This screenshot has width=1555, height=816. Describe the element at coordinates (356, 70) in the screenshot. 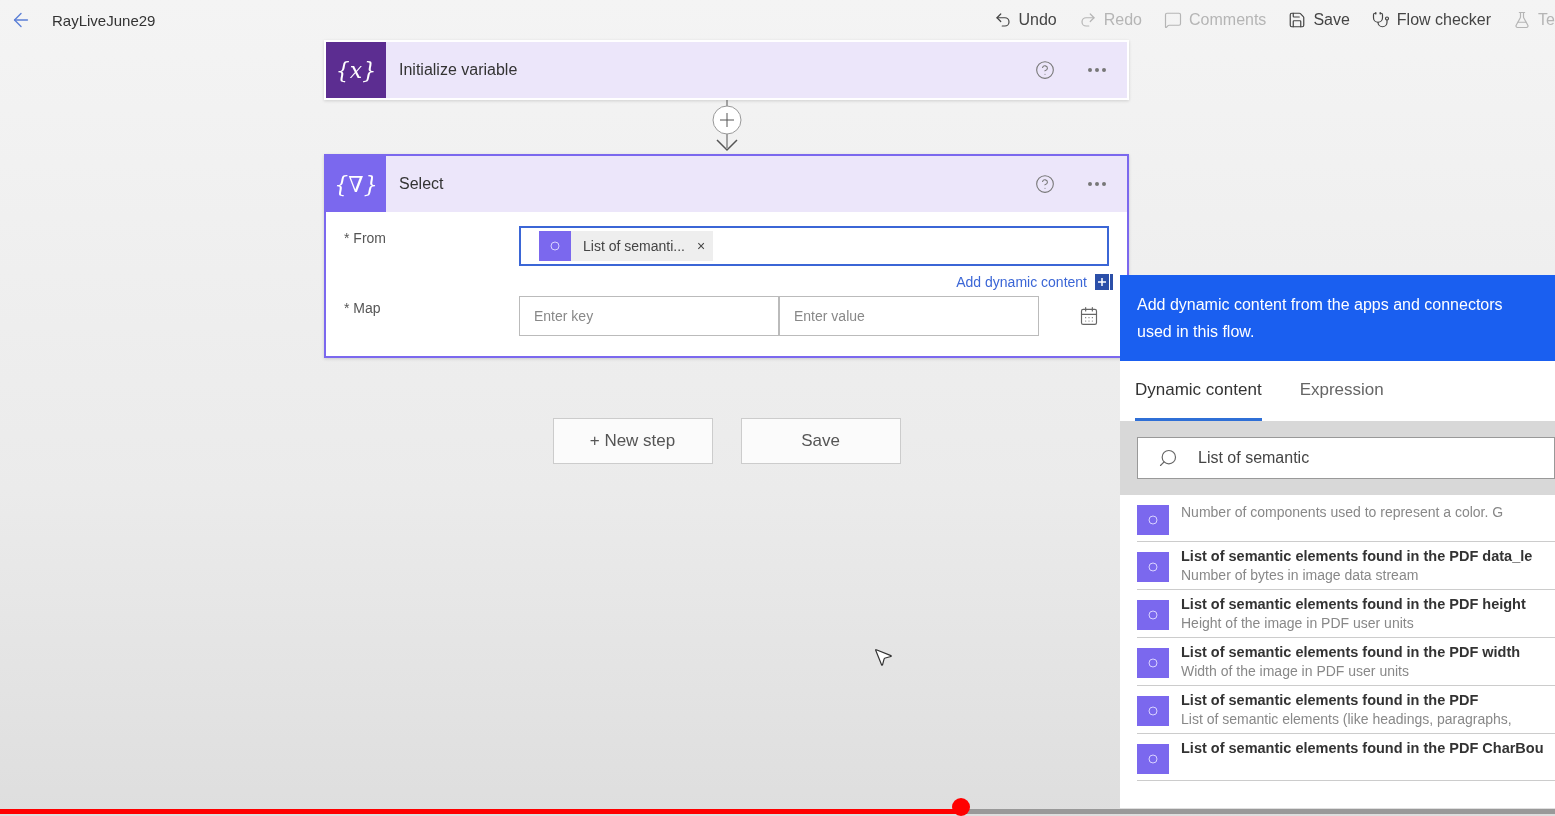

I see `step-icon: {x}` at that location.